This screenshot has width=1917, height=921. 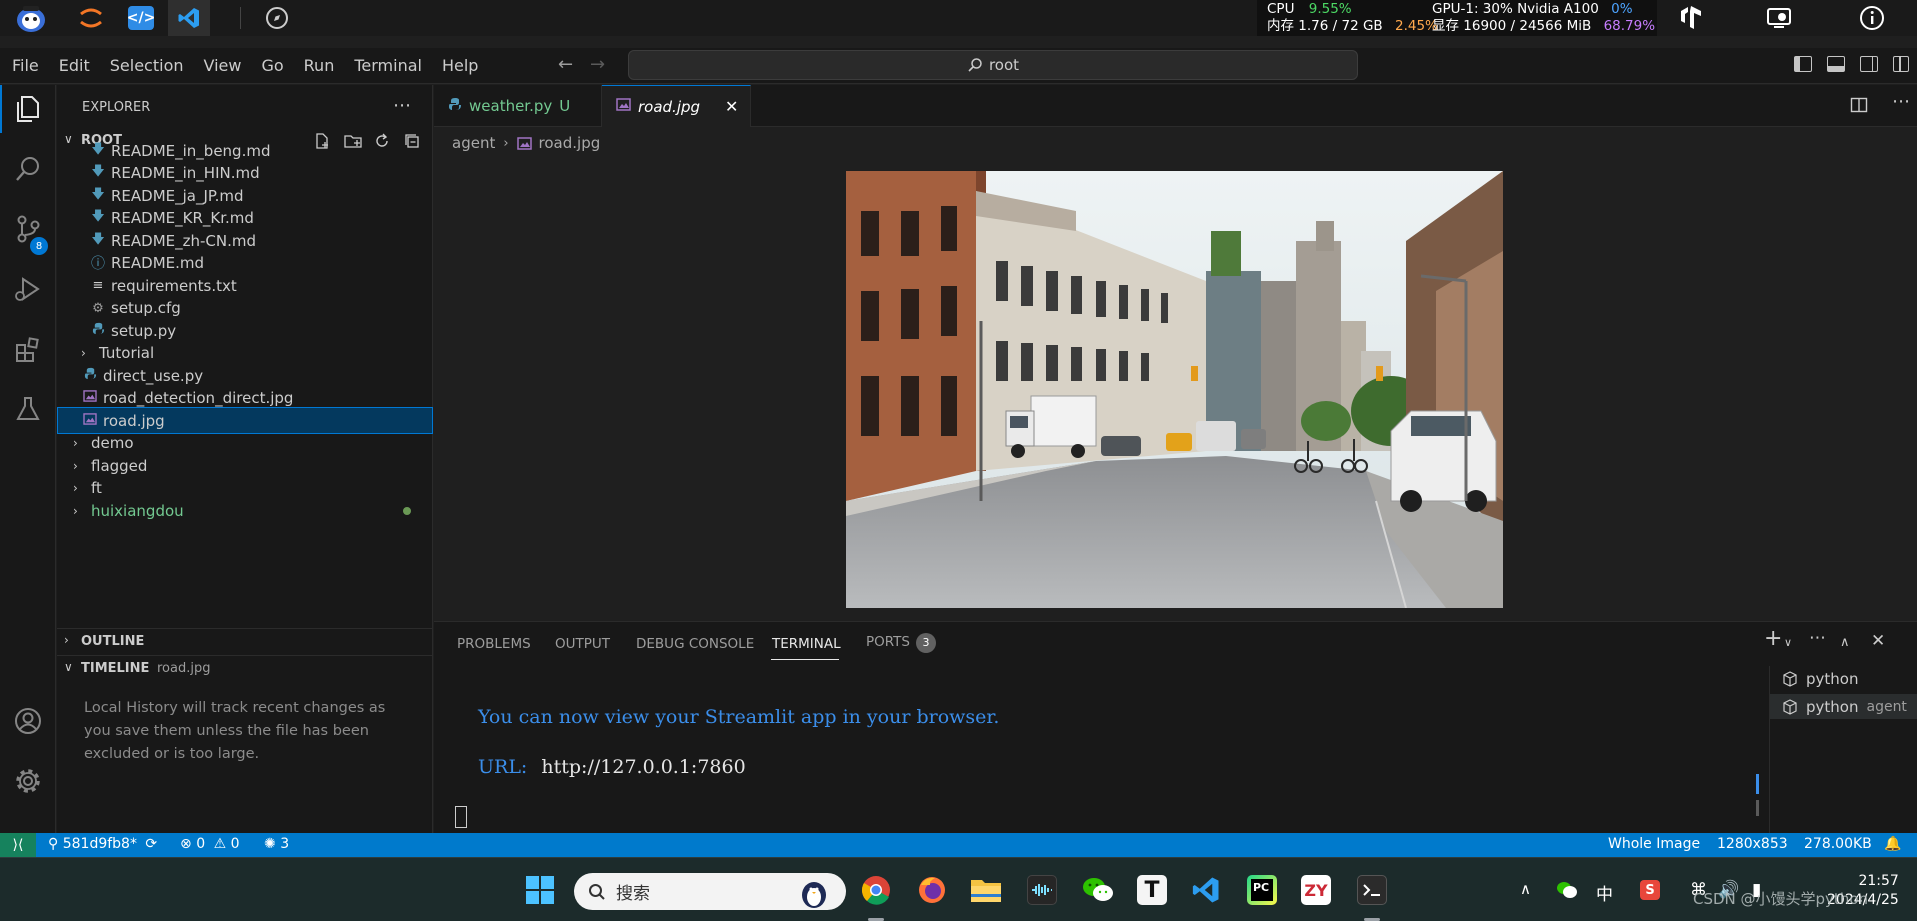 I want to click on explorer-icon, so click(x=28, y=109).